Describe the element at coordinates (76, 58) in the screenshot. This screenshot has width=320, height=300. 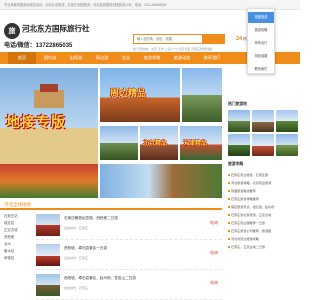
I see `nav-item-outbound: 出境游` at that location.